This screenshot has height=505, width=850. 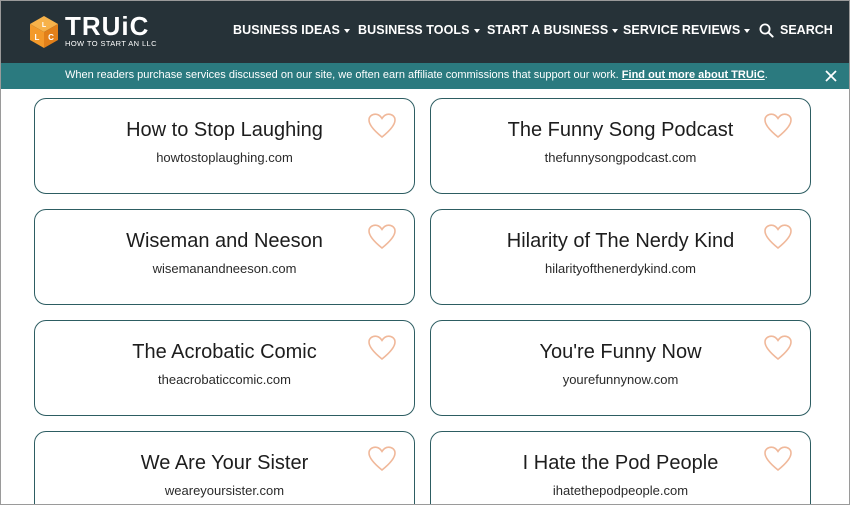 What do you see at coordinates (620, 241) in the screenshot?
I see `business-name: Hilarity of The Nerdy Kind` at bounding box center [620, 241].